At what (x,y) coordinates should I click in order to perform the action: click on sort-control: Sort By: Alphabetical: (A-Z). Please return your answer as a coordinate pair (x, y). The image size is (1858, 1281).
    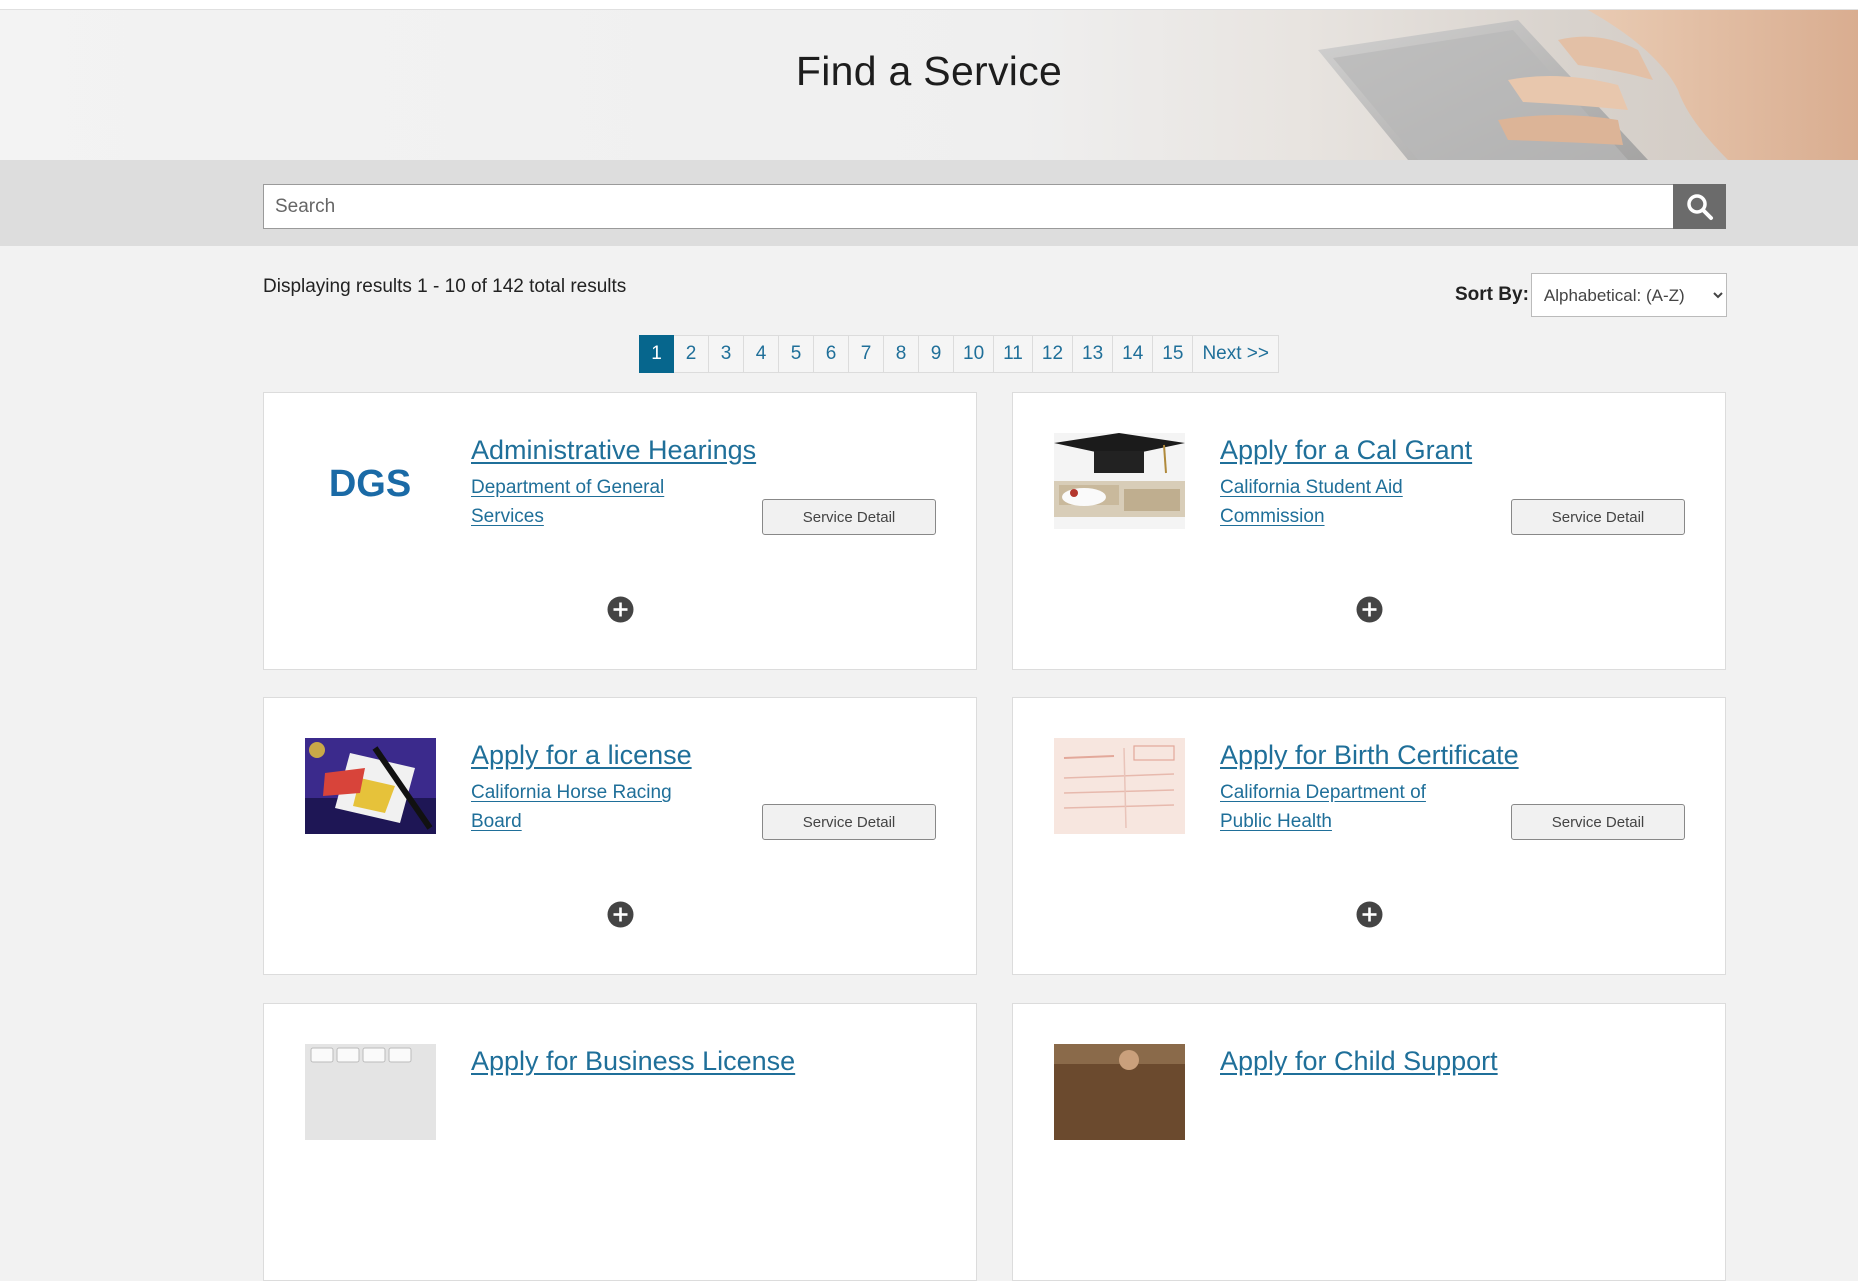
    Looking at the image, I should click on (1591, 295).